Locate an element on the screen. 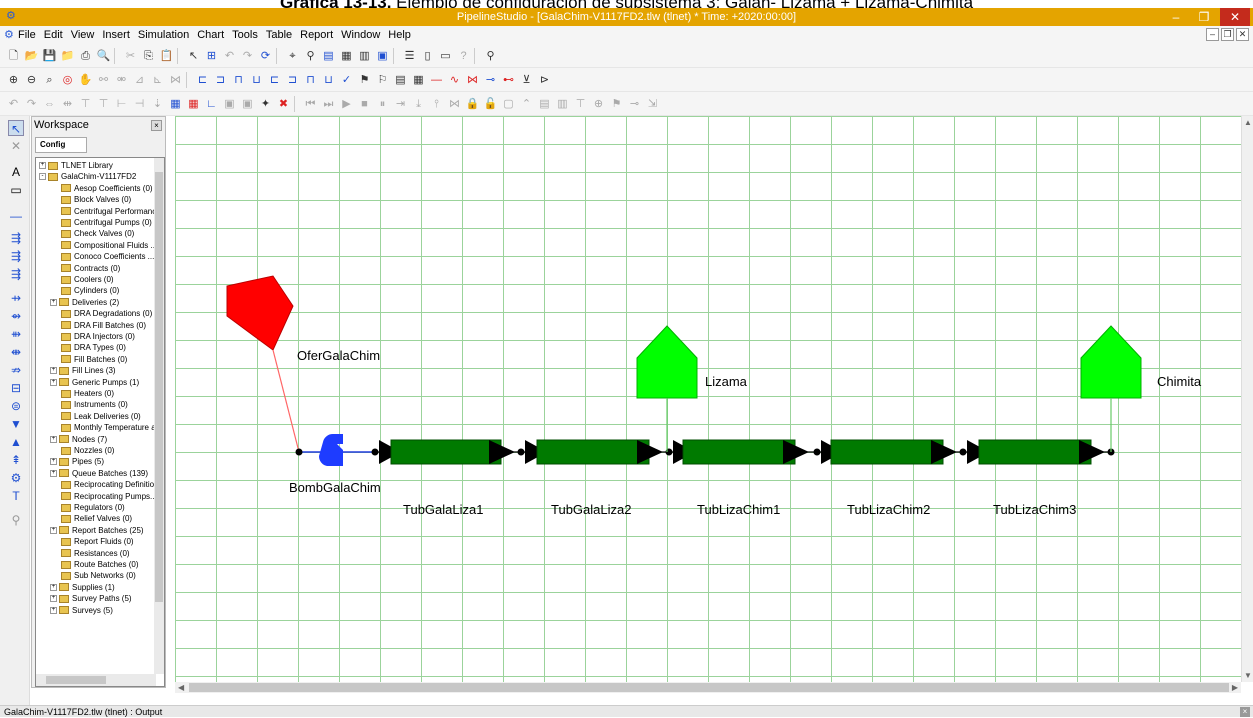  chart-icon: ▣ is located at coordinates (229, 104).